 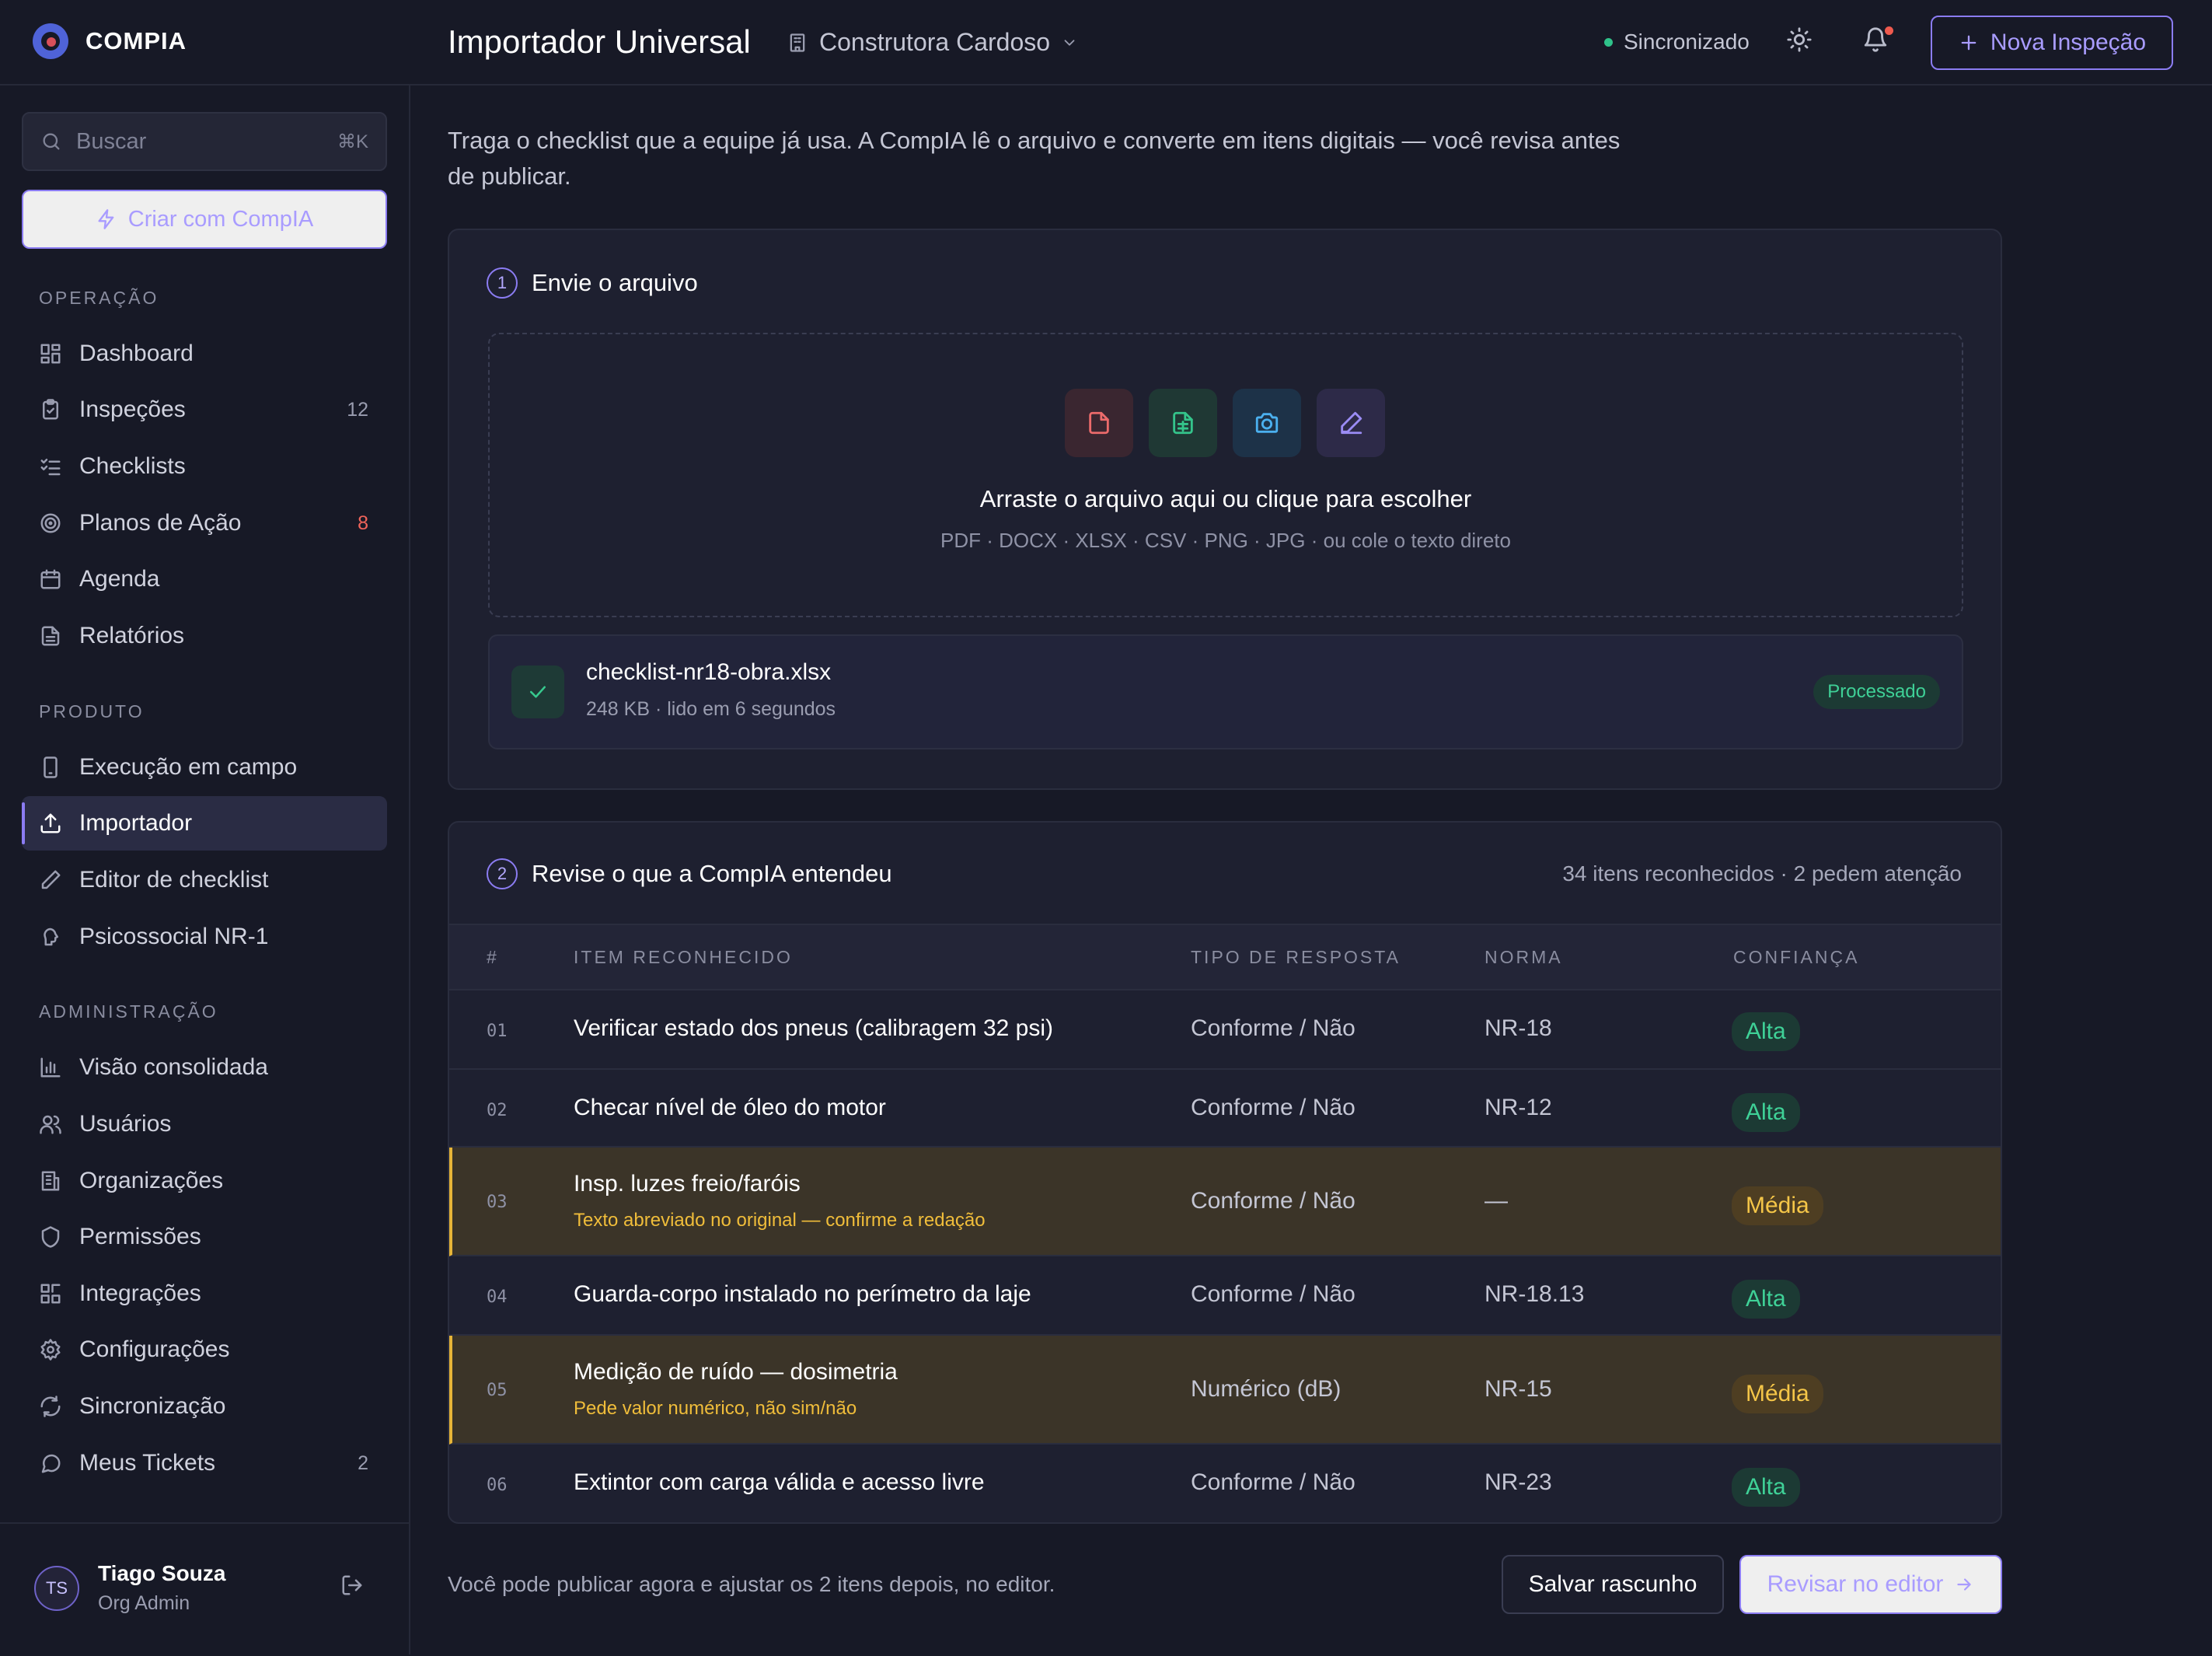 I want to click on review-step-title: Revise o que a CompIA entendeu, so click(x=712, y=873).